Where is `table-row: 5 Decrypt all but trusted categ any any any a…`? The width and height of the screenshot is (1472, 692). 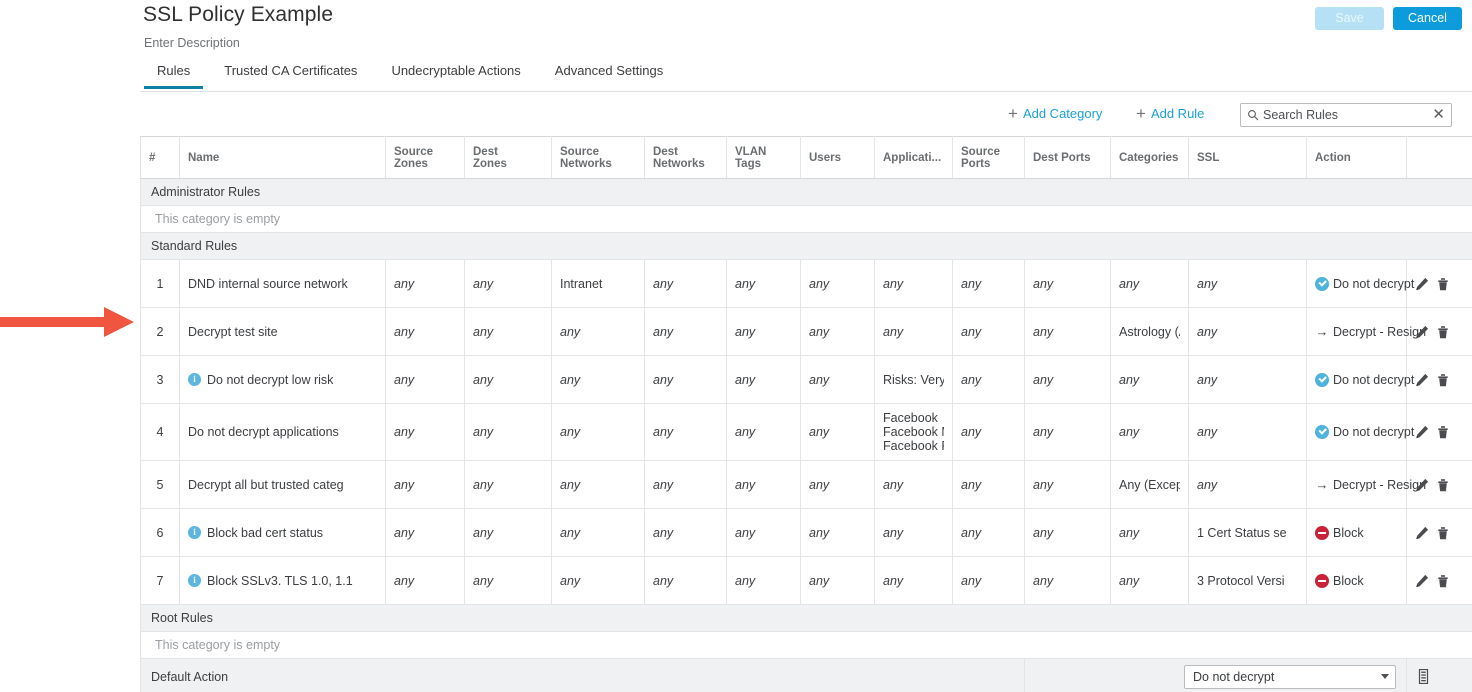
table-row: 5 Decrypt all but trusted categ any any any a… is located at coordinates (806, 484).